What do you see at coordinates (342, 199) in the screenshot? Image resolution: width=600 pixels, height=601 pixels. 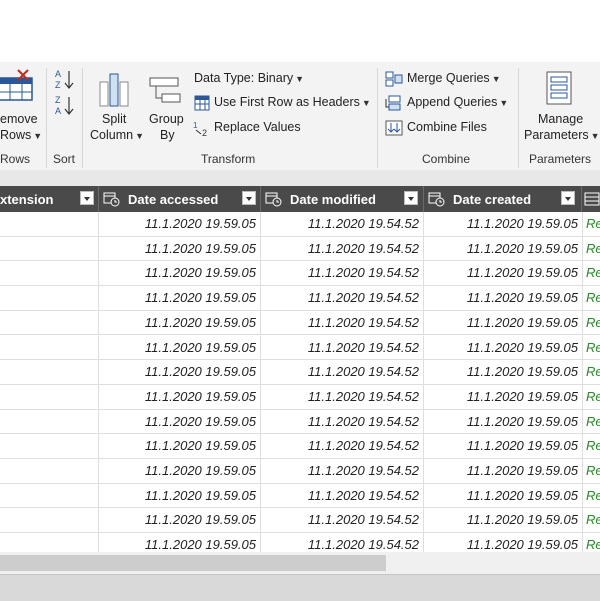 I see `column-header-date-modified: Date modified` at bounding box center [342, 199].